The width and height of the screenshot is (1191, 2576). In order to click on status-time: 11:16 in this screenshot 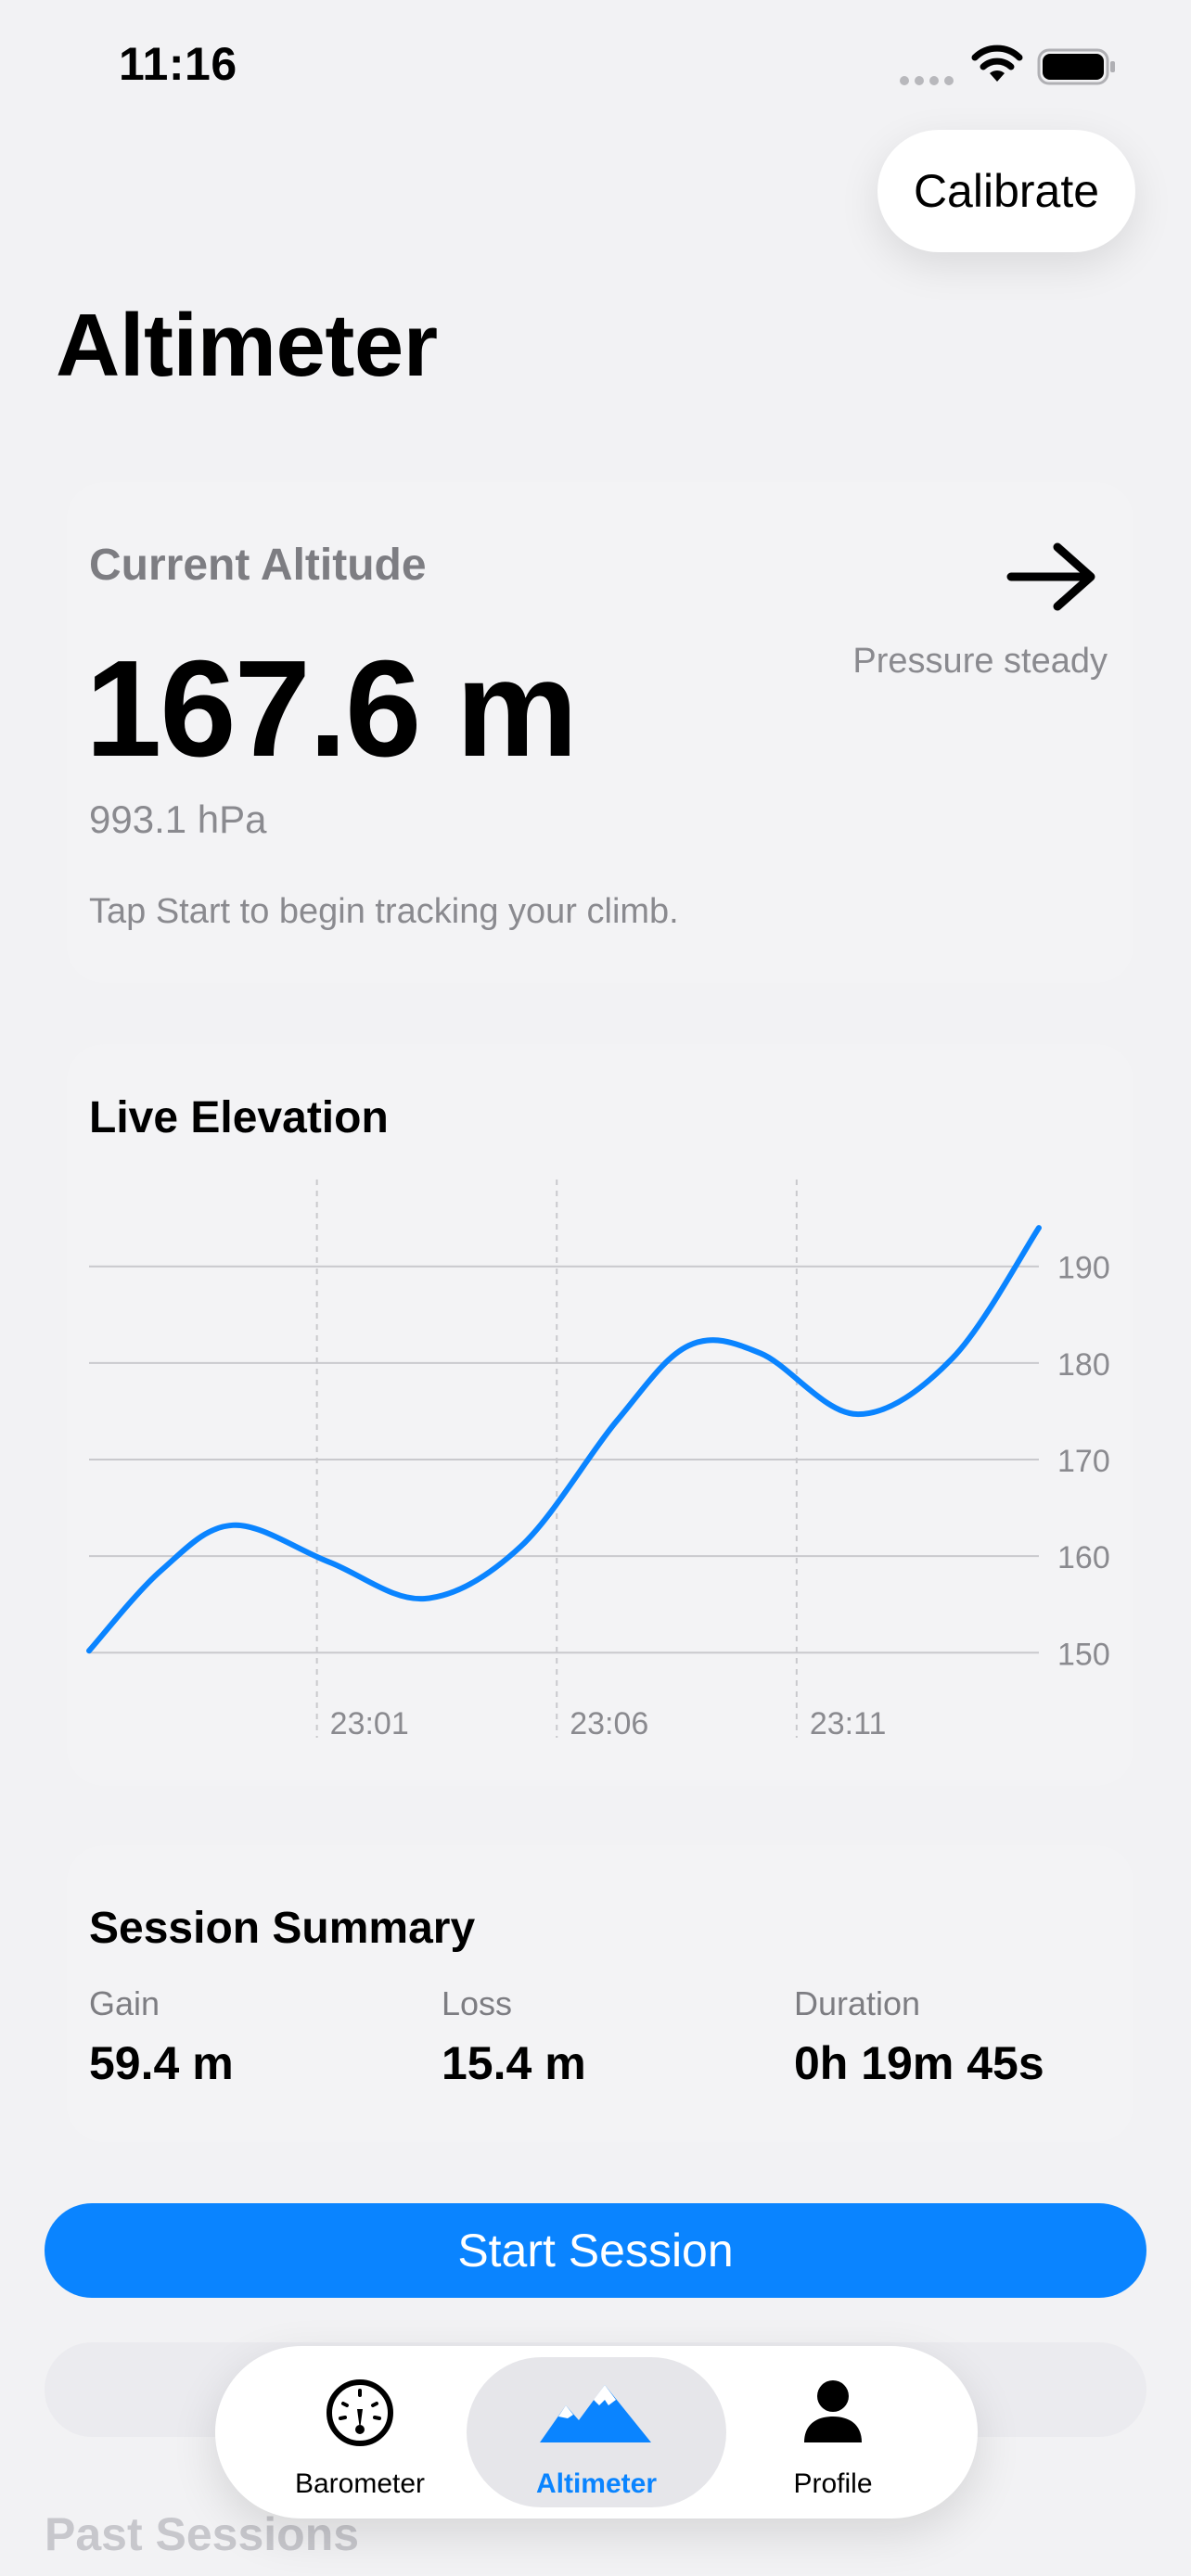, I will do `click(178, 64)`.